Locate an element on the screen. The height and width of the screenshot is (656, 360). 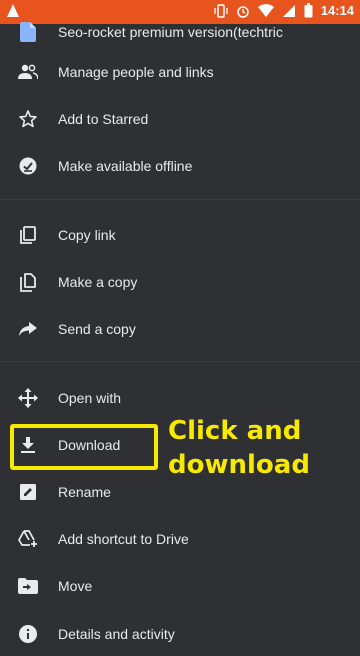
menu-item-make-offline: Make available offline is located at coordinates (180, 166).